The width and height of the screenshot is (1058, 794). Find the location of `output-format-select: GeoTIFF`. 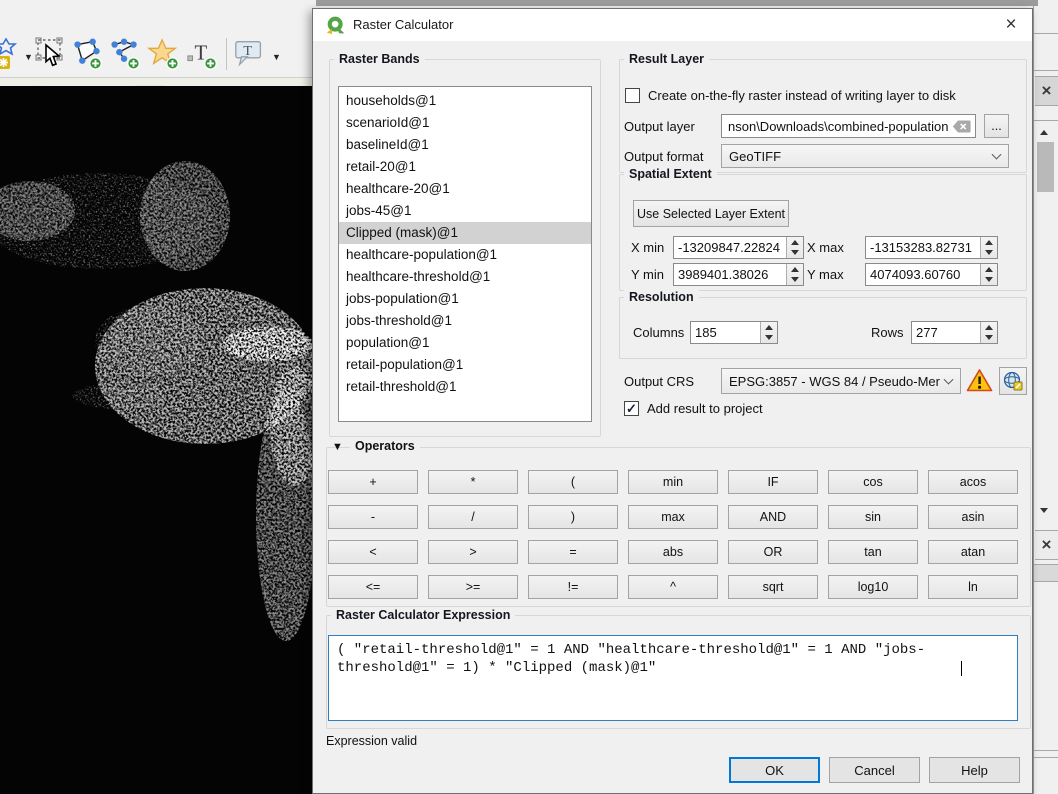

output-format-select: GeoTIFF is located at coordinates (865, 156).